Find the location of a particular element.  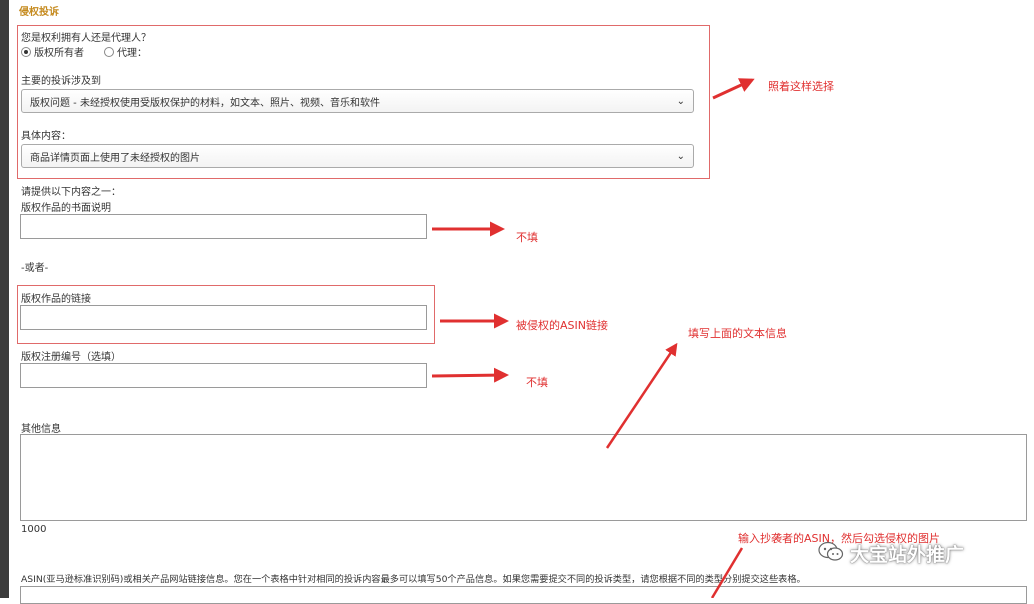

arrow-enter-asin is located at coordinates (727, 572).